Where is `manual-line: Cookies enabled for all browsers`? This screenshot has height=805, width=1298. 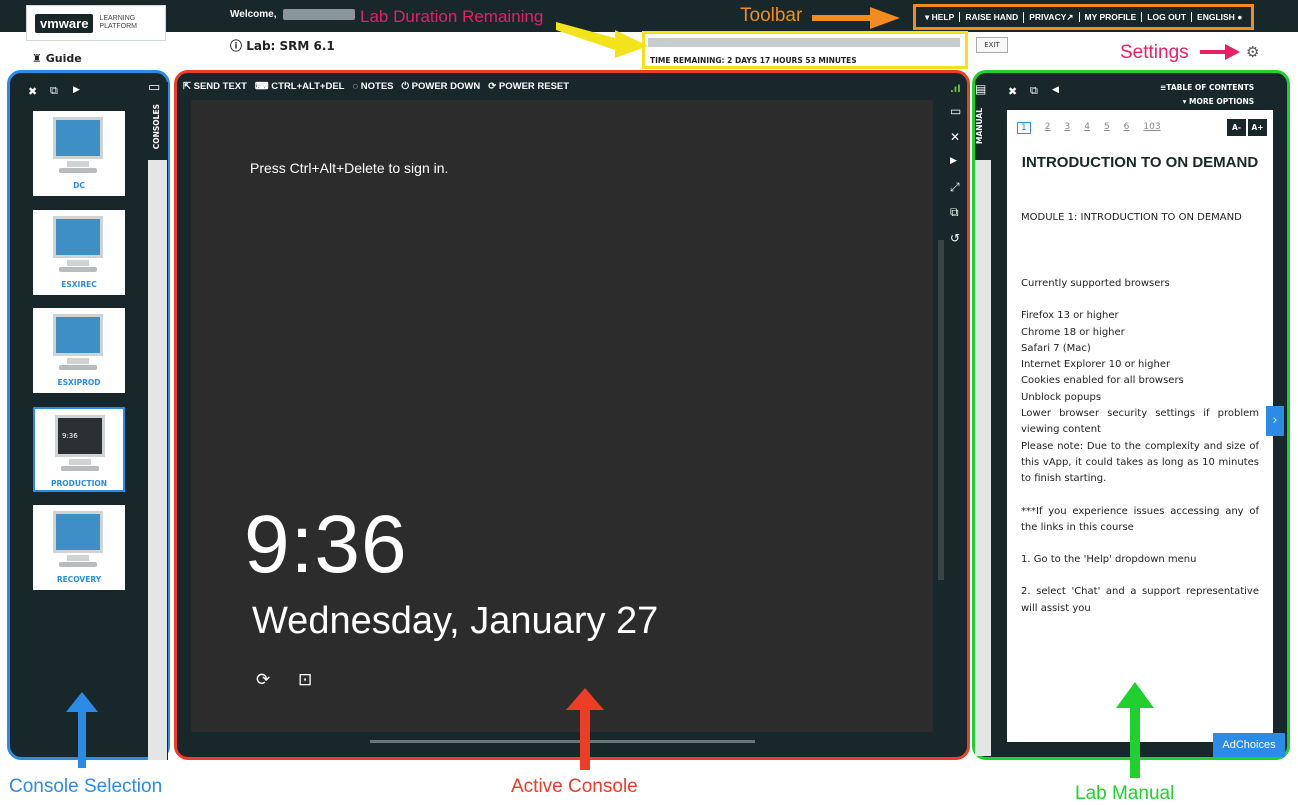 manual-line: Cookies enabled for all browsers is located at coordinates (1102, 381).